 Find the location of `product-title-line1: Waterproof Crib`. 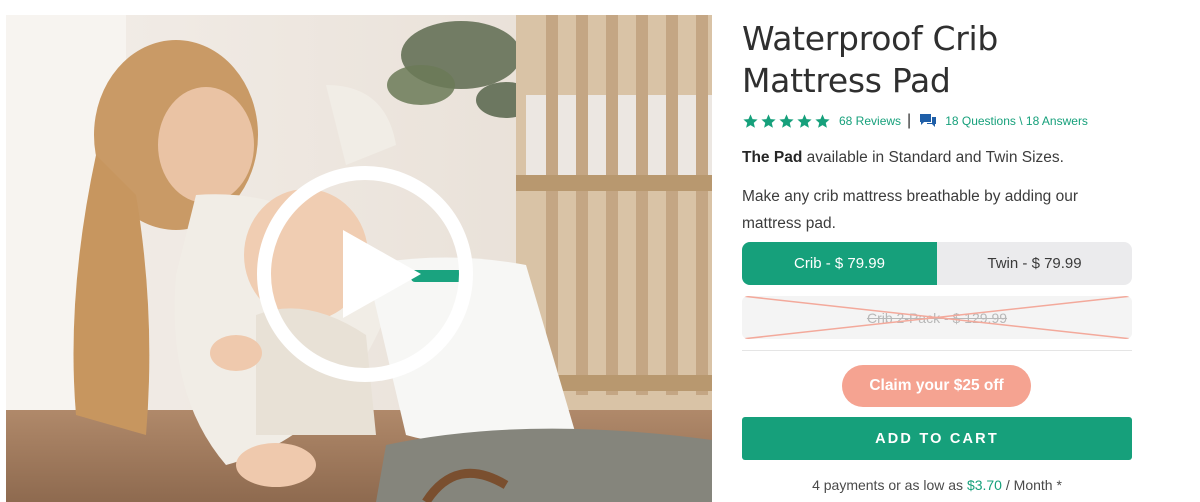

product-title-line1: Waterproof Crib is located at coordinates (870, 38).